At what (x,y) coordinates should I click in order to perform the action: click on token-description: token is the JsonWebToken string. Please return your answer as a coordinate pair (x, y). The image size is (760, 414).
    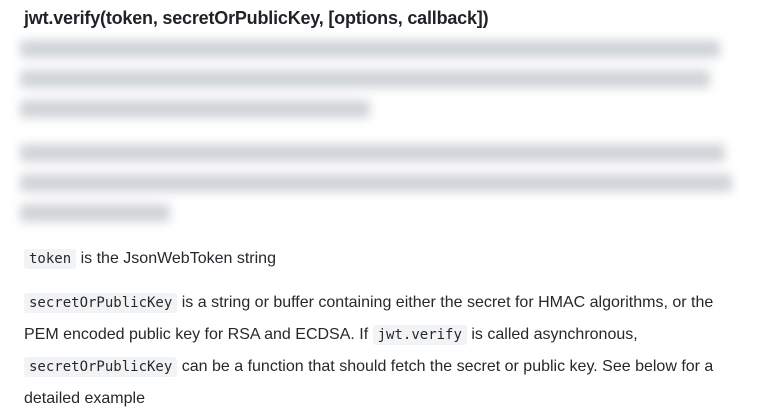
    Looking at the image, I should click on (384, 259).